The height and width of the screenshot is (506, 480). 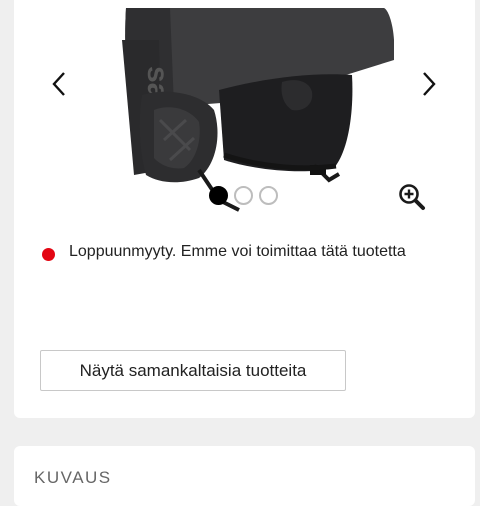 I want to click on chevron-left-icon, so click(x=58, y=84).